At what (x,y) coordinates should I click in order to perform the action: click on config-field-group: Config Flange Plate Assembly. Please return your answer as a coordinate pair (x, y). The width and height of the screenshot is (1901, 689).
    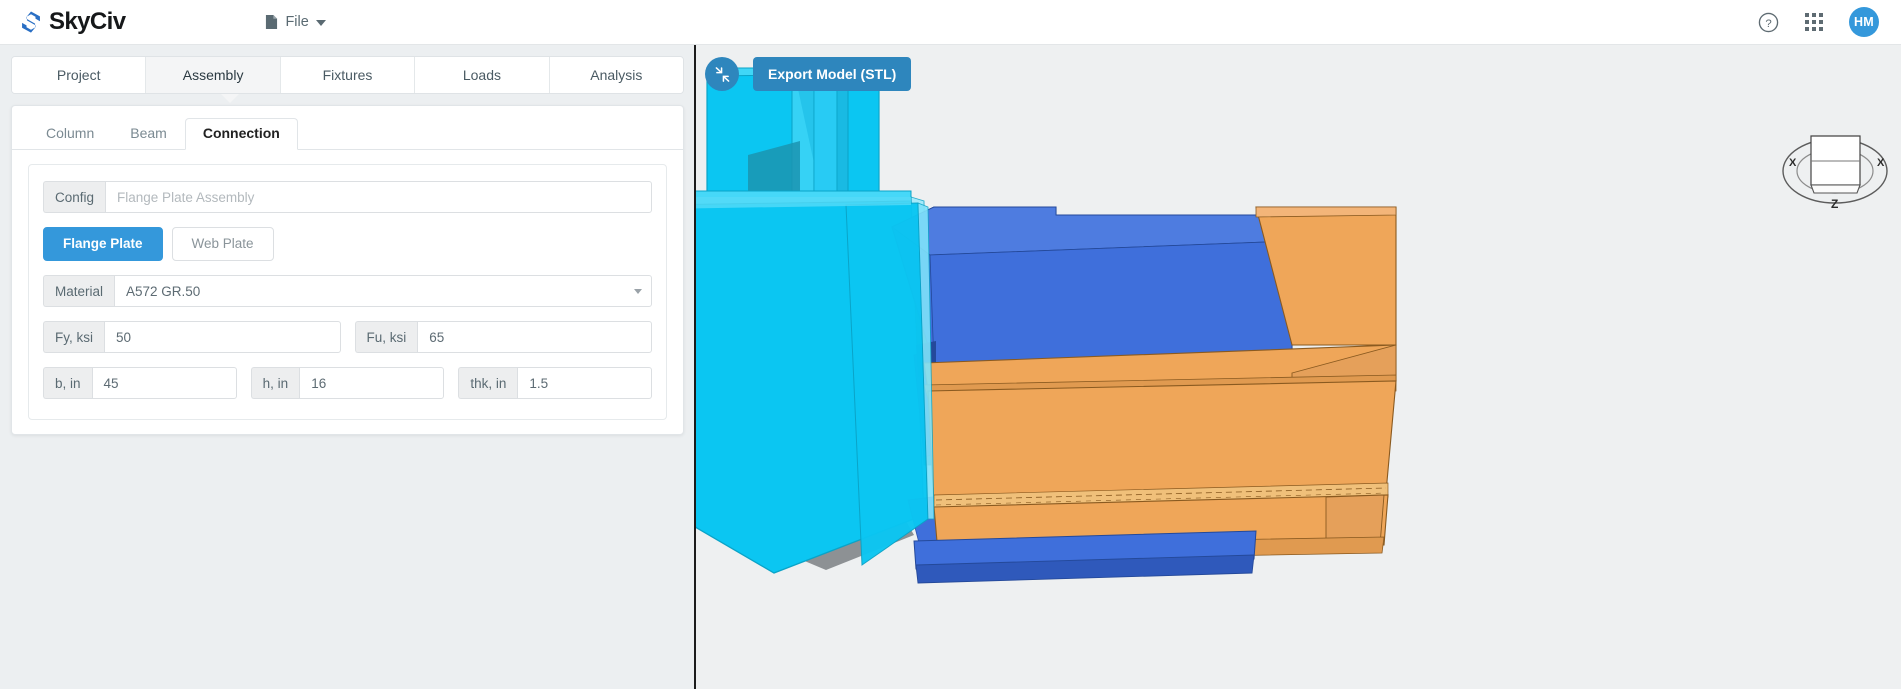
    Looking at the image, I should click on (347, 197).